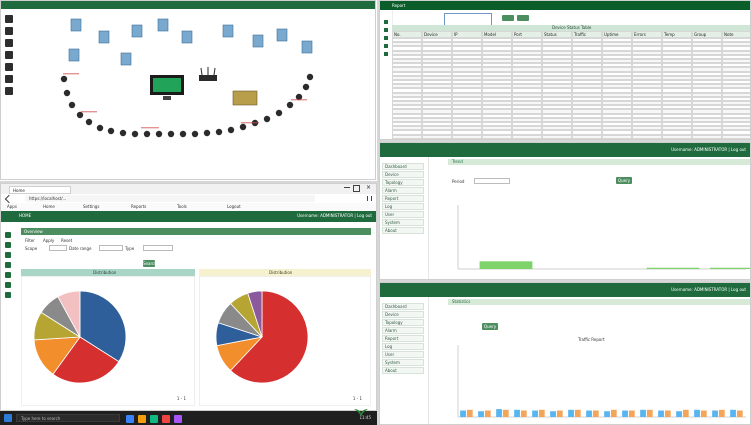 Image resolution: width=751 pixels, height=425 pixels. Describe the element at coordinates (624, 180) in the screenshot. I see `trend-query-button: Query` at that location.